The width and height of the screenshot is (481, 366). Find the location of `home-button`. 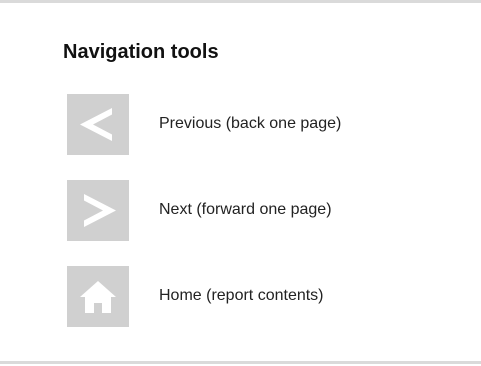

home-button is located at coordinates (98, 296).